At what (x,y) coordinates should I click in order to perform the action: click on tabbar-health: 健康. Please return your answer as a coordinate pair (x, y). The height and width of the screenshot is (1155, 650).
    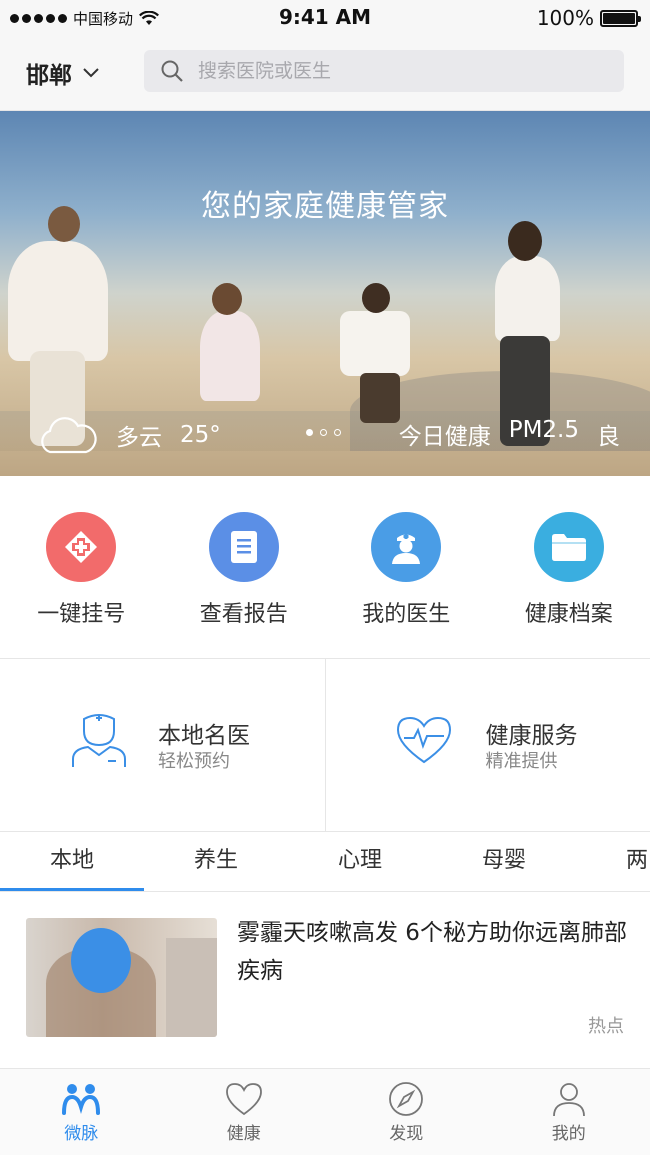
    Looking at the image, I should click on (244, 1112).